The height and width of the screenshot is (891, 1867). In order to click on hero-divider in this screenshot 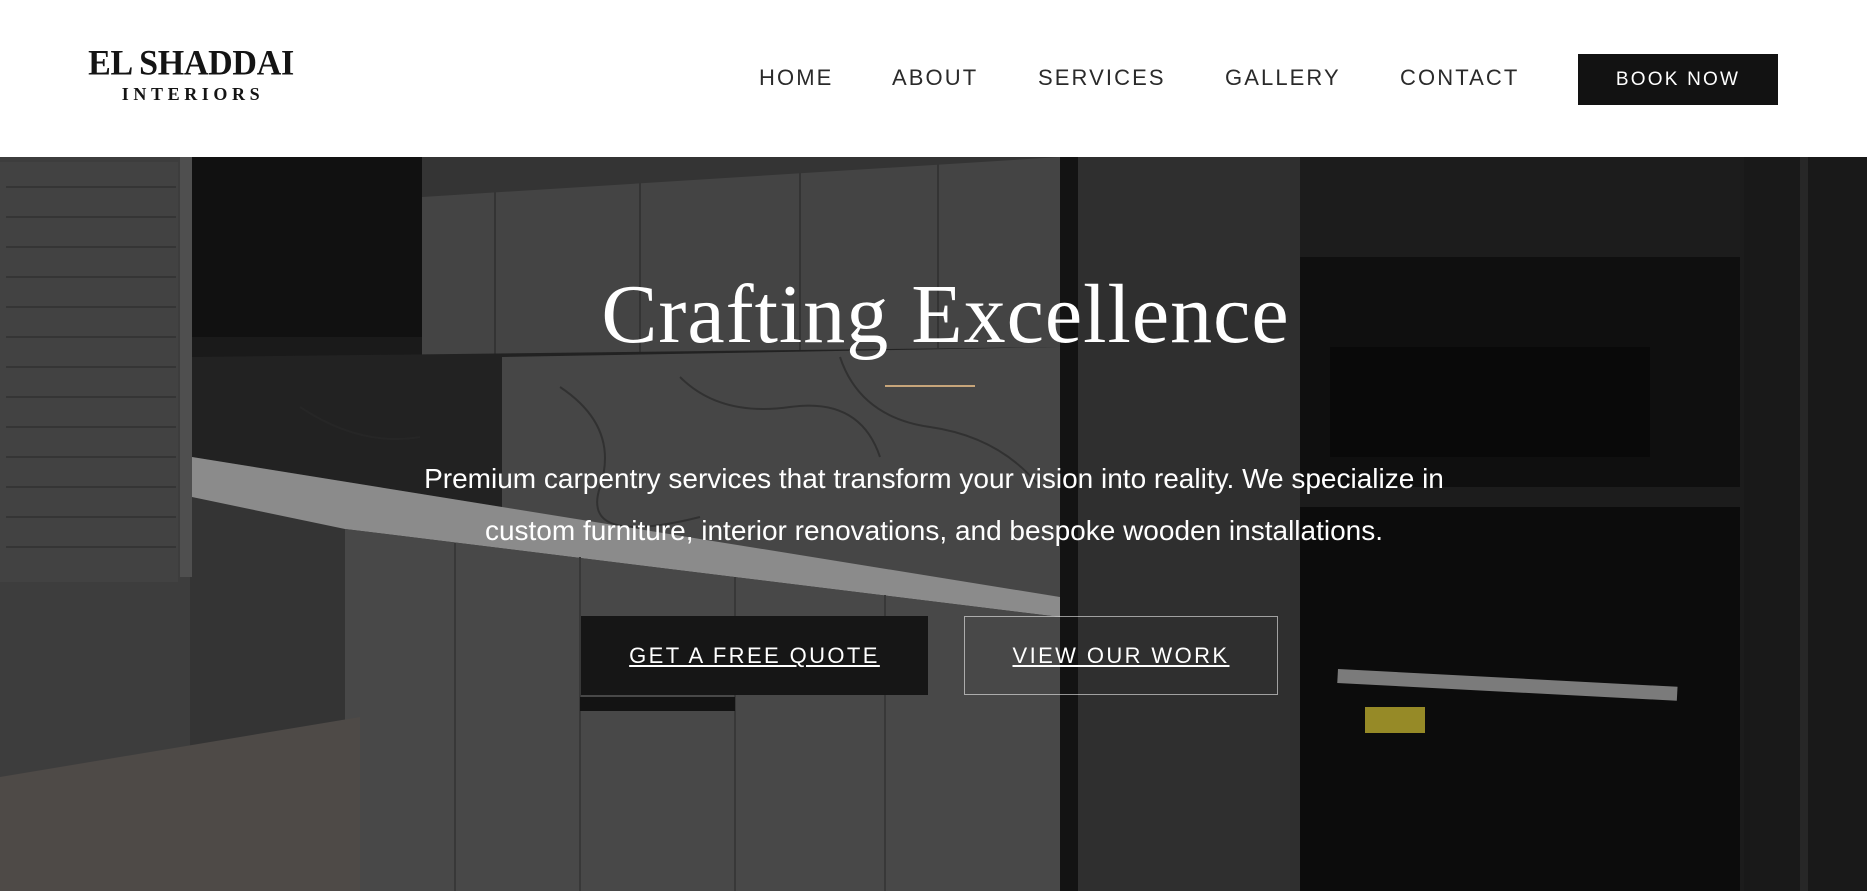, I will do `click(930, 386)`.